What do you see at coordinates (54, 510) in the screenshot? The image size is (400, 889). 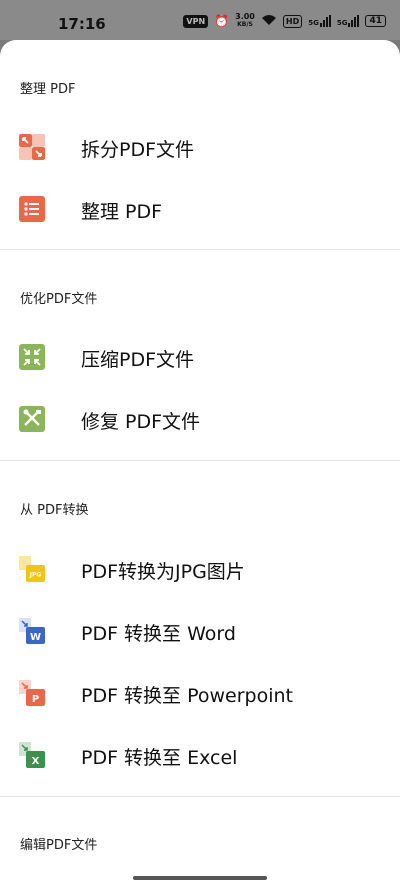 I see `section-title-convert-from: 从 PDF转换` at bounding box center [54, 510].